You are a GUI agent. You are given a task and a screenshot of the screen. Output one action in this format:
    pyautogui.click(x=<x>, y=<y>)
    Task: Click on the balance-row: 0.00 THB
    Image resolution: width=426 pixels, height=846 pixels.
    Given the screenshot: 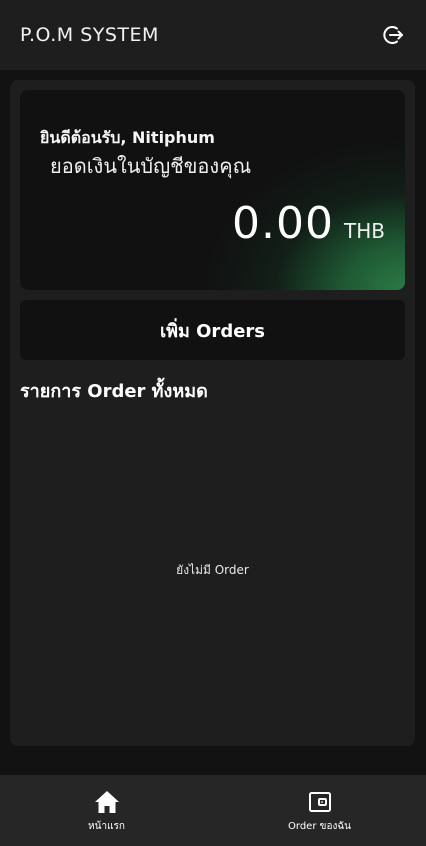 What is the action you would take?
    pyautogui.click(x=308, y=223)
    